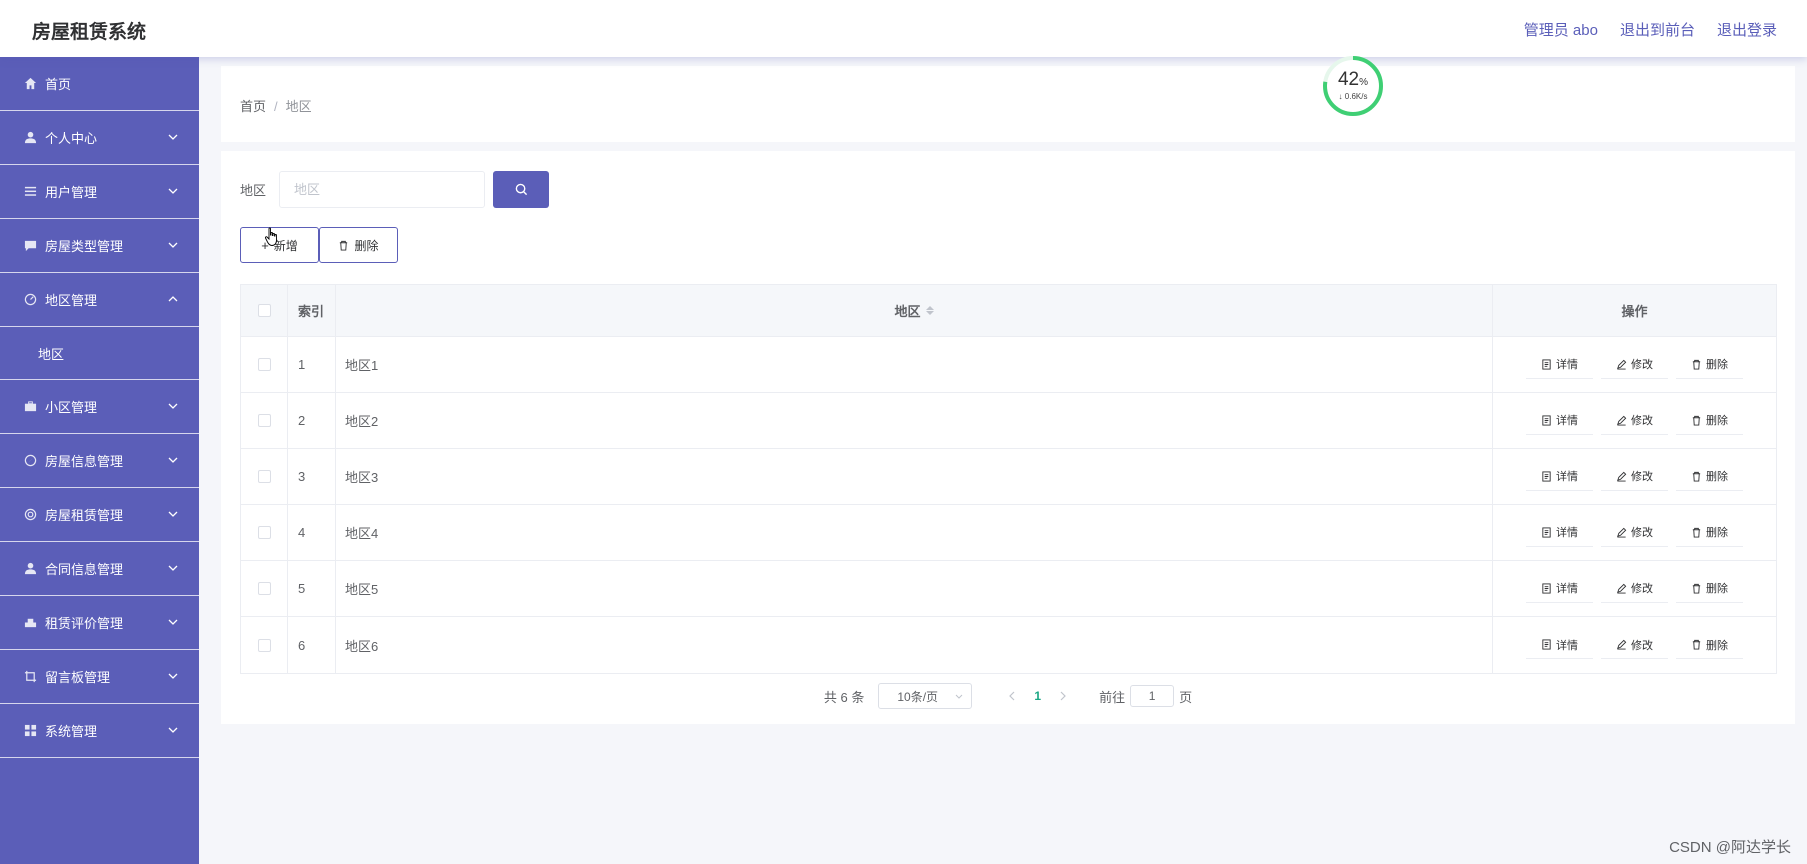  What do you see at coordinates (914, 364) in the screenshot?
I see `row-area: 地区1` at bounding box center [914, 364].